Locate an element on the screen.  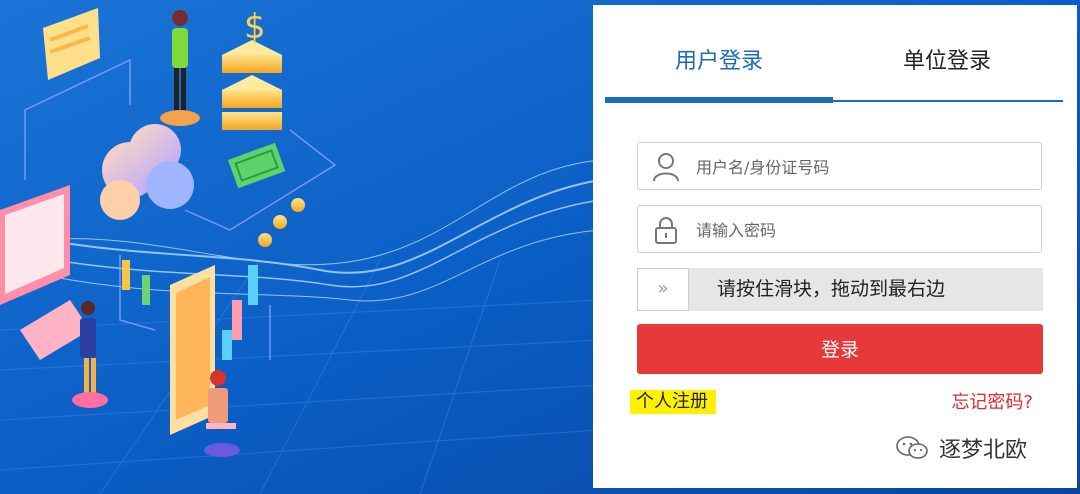
slider-handle: » is located at coordinates (663, 289).